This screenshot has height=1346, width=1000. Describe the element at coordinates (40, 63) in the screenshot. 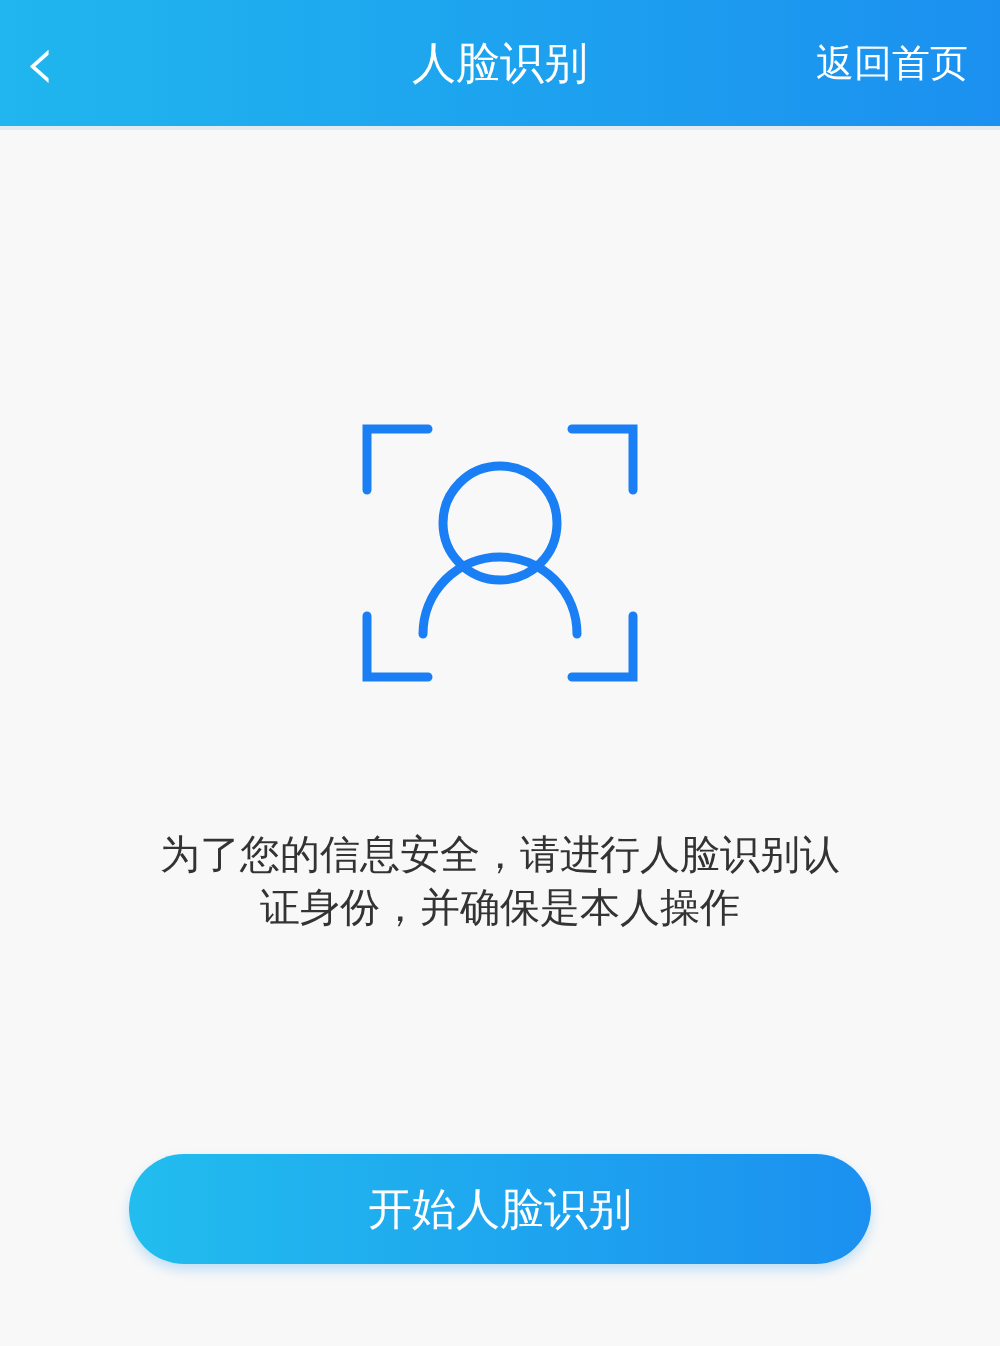

I see `back-button: ‹` at that location.